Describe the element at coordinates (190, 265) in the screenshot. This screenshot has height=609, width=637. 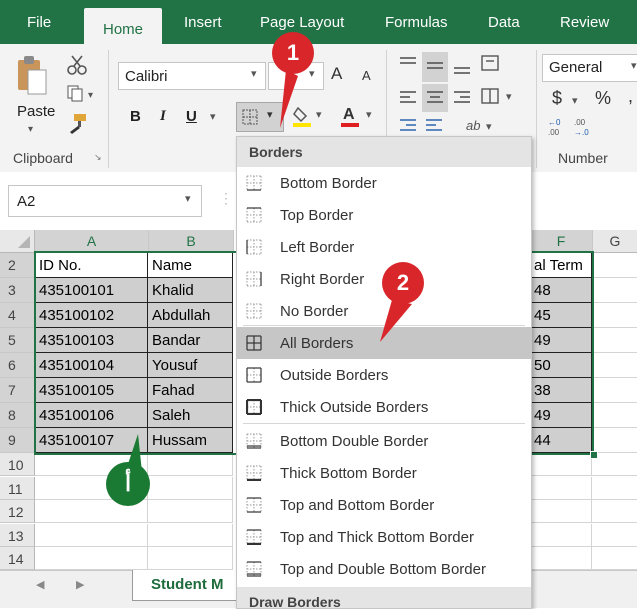
I see `cell-name: Name` at that location.